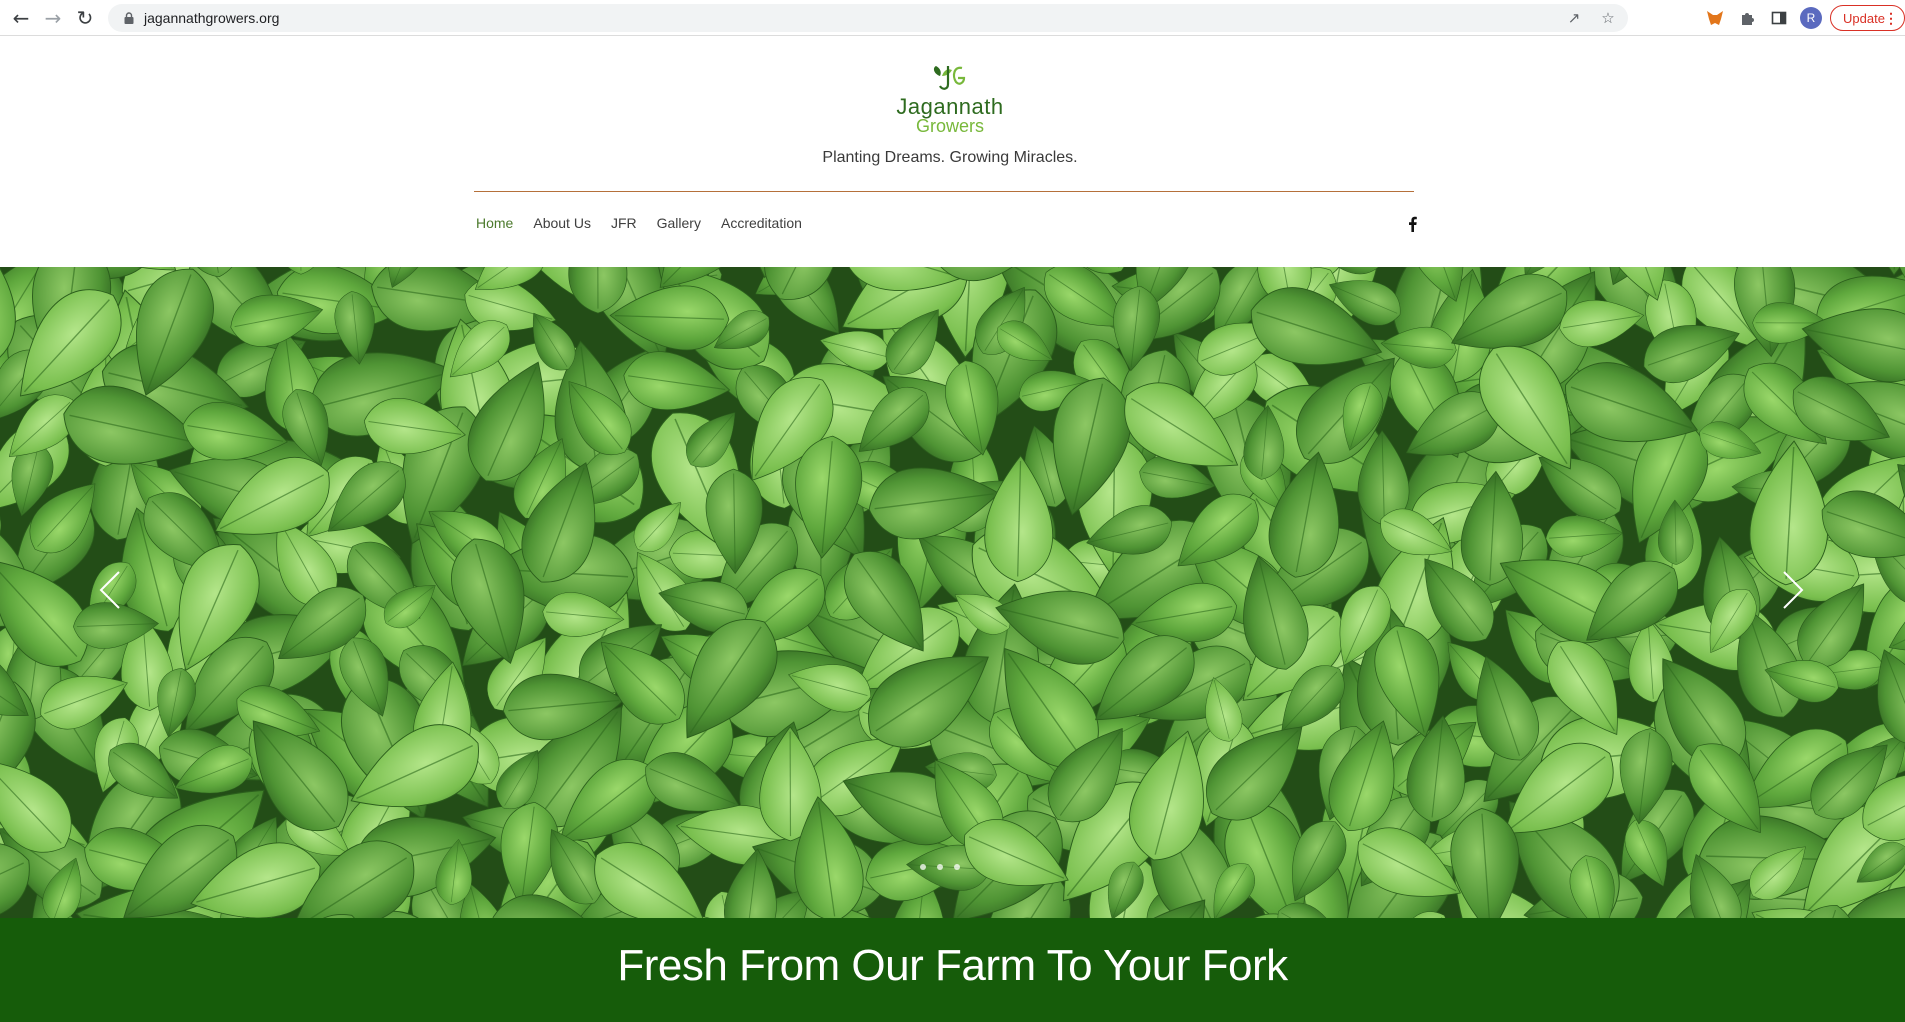 Image resolution: width=1905 pixels, height=1022 pixels. What do you see at coordinates (1715, 18) in the screenshot?
I see `metamask-extension-icon` at bounding box center [1715, 18].